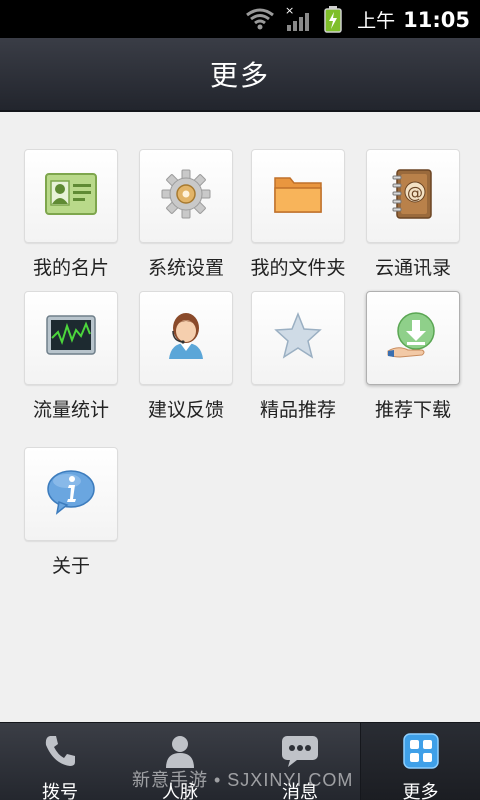  I want to click on status-ampm: 上午, so click(376, 20).